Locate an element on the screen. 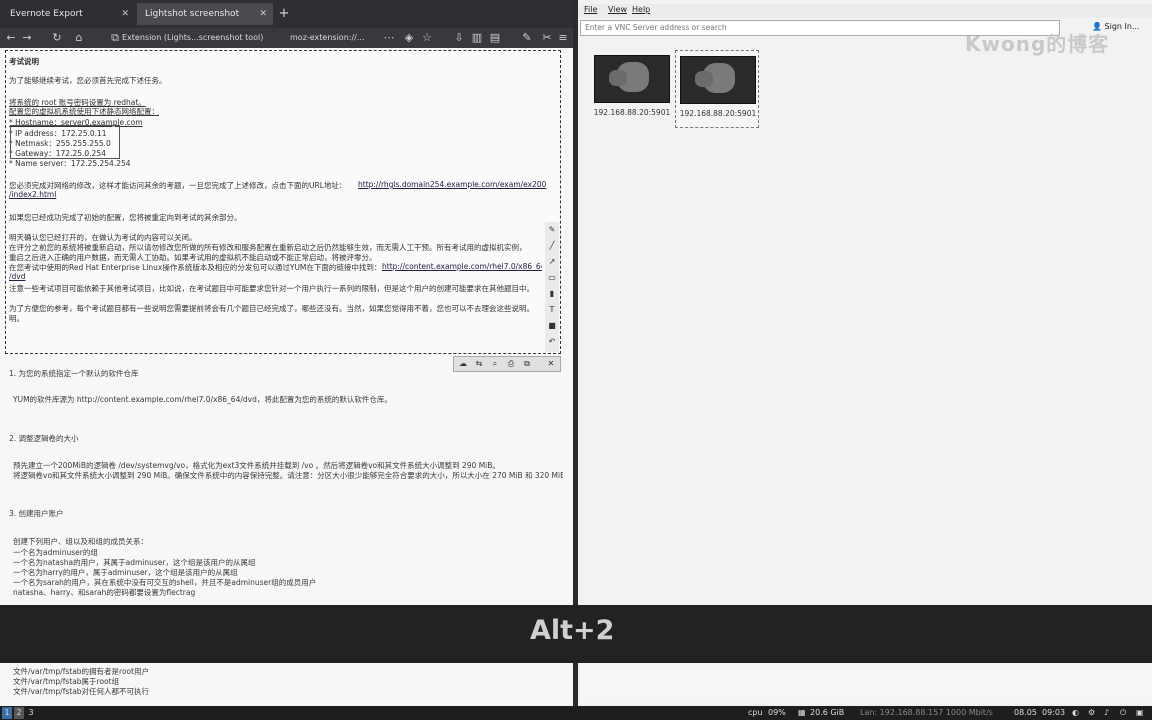 The image size is (1152, 720). home-icon: ⌂ is located at coordinates (79, 38).